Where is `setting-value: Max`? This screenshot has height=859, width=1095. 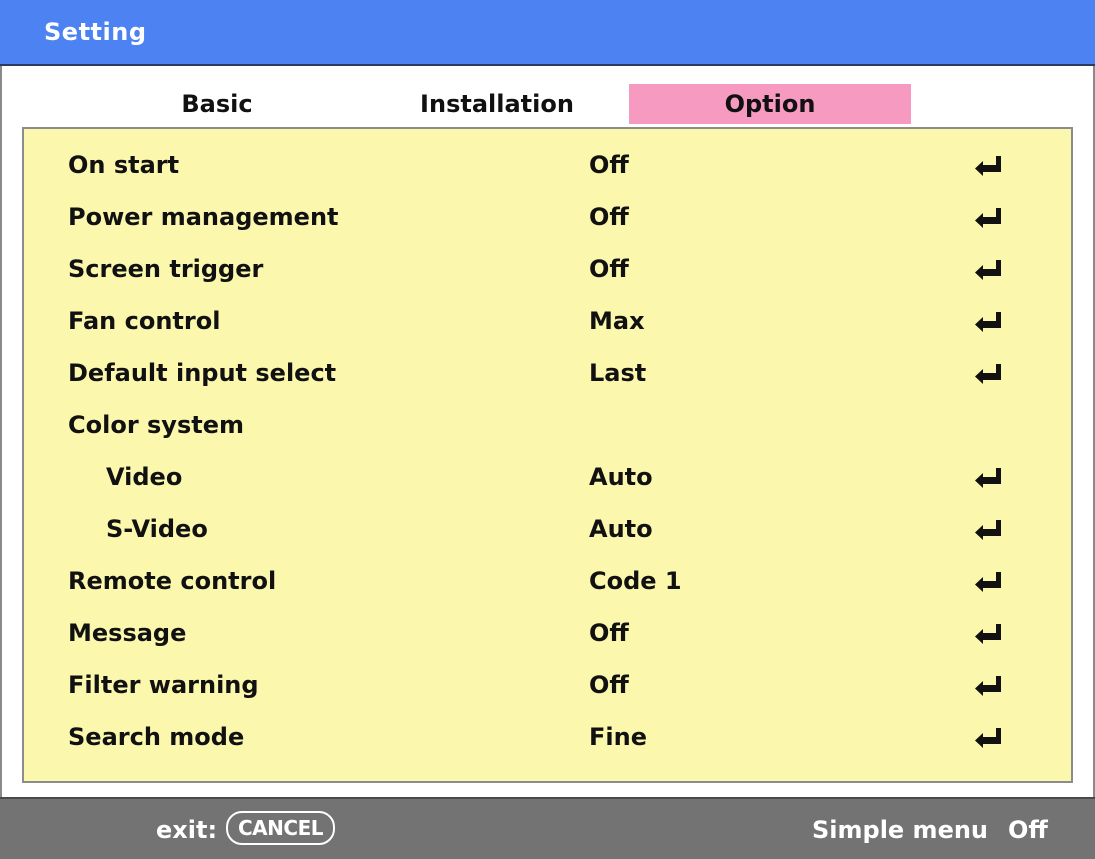
setting-value: Max is located at coordinates (617, 321).